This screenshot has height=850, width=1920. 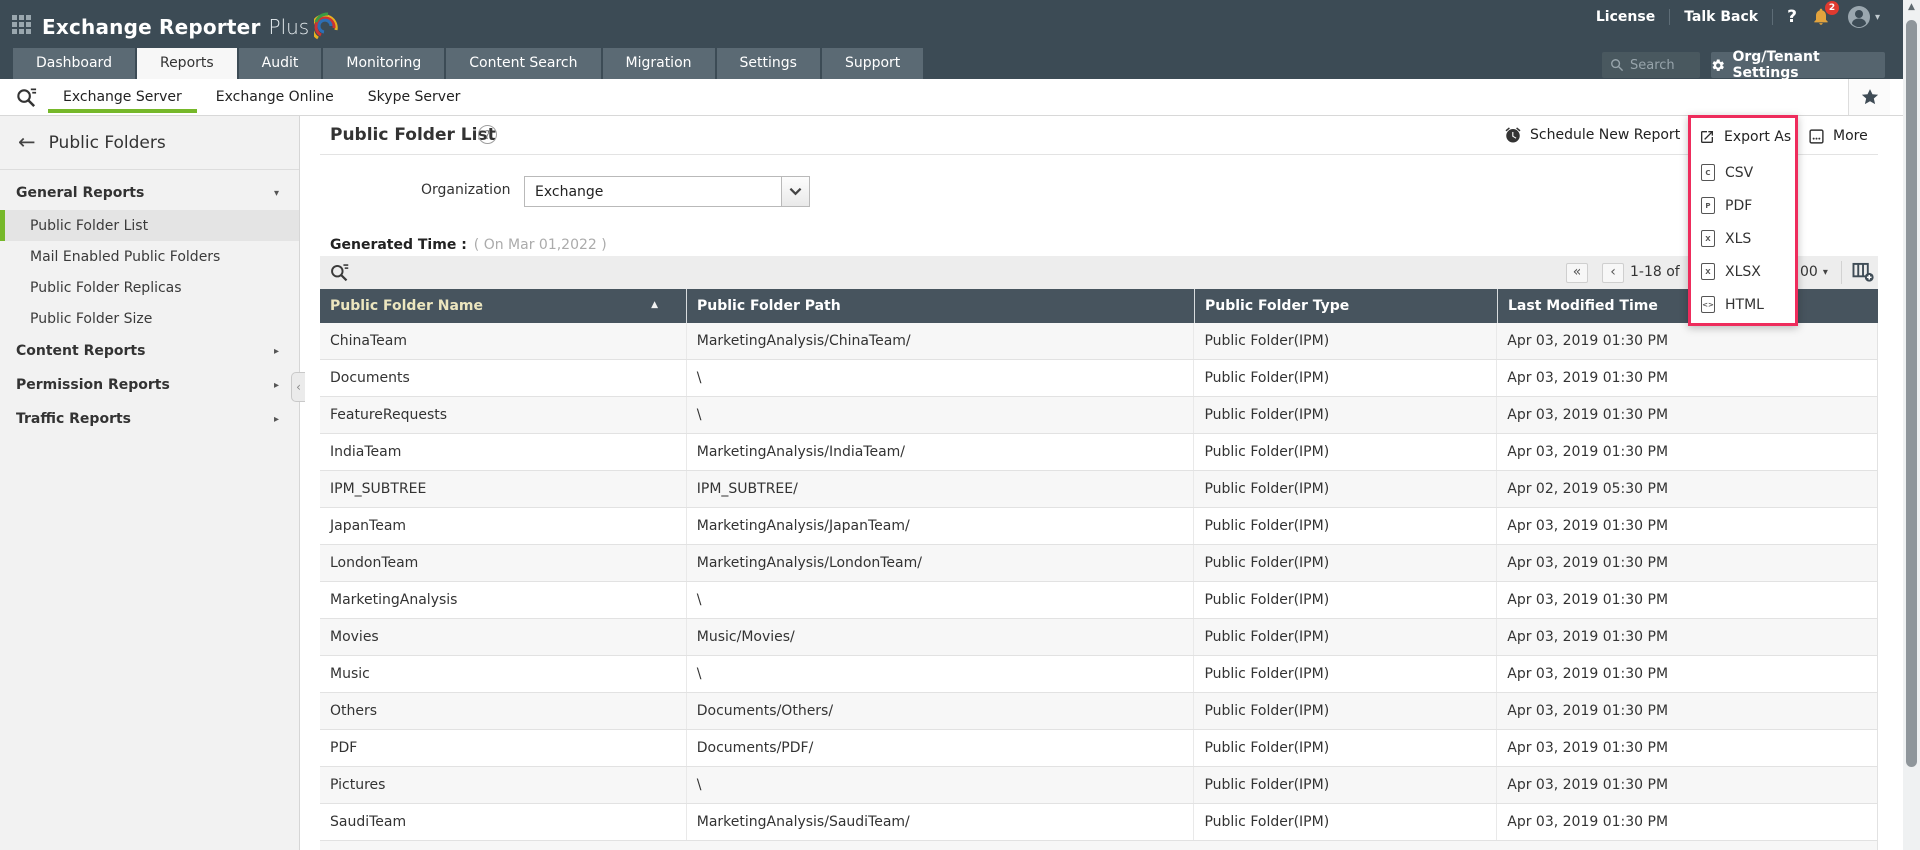 I want to click on sidebar-section-traffic-reports: Traffic Reports ▸, so click(x=149, y=419).